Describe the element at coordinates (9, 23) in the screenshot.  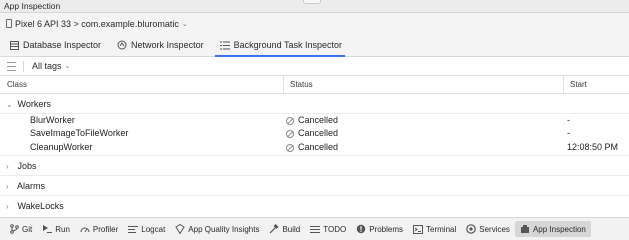
I see `phone-icon` at that location.